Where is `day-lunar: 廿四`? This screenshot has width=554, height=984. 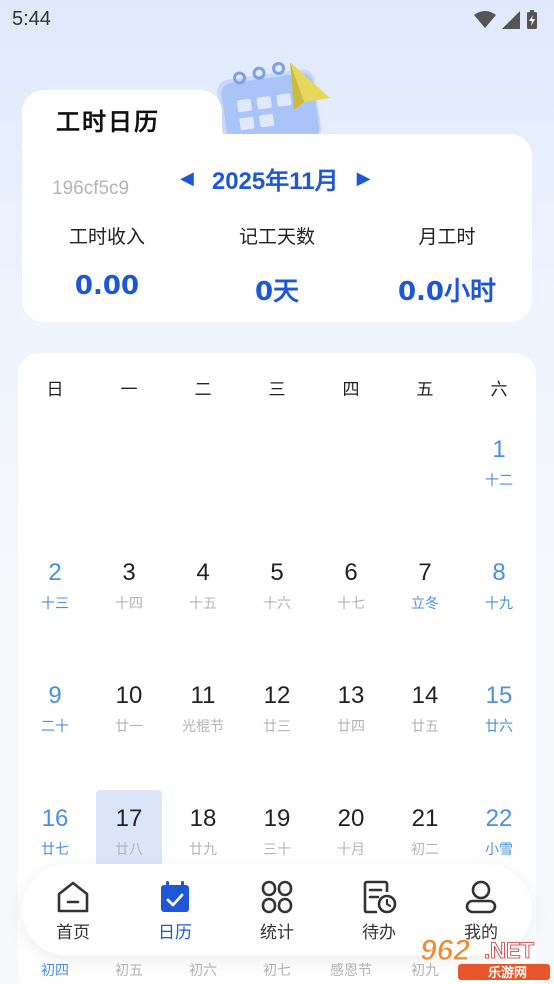
day-lunar: 廿四 is located at coordinates (351, 727).